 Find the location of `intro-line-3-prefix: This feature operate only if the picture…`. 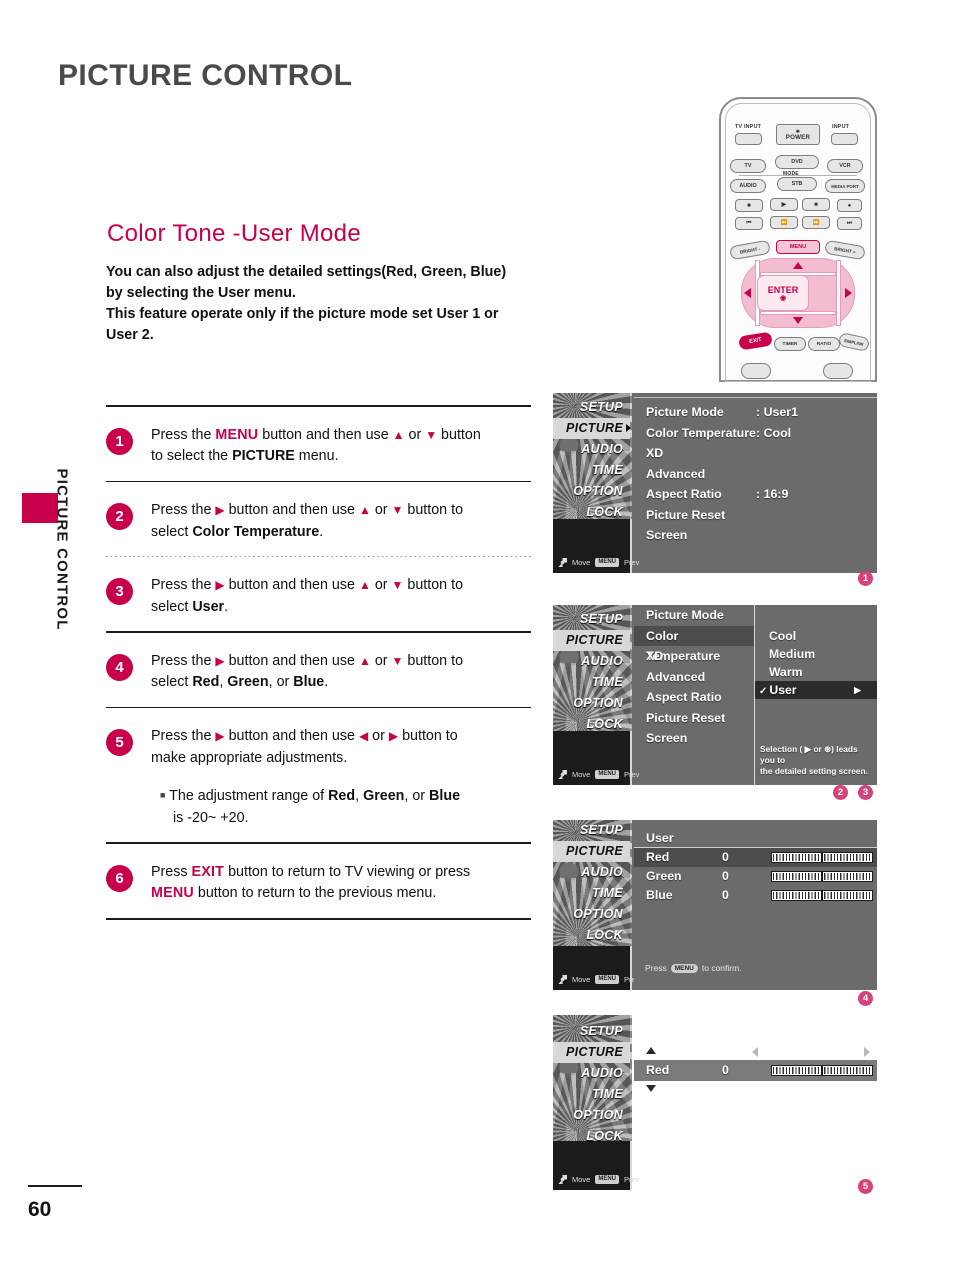

intro-line-3-prefix: This feature operate only if the picture… is located at coordinates (271, 314).